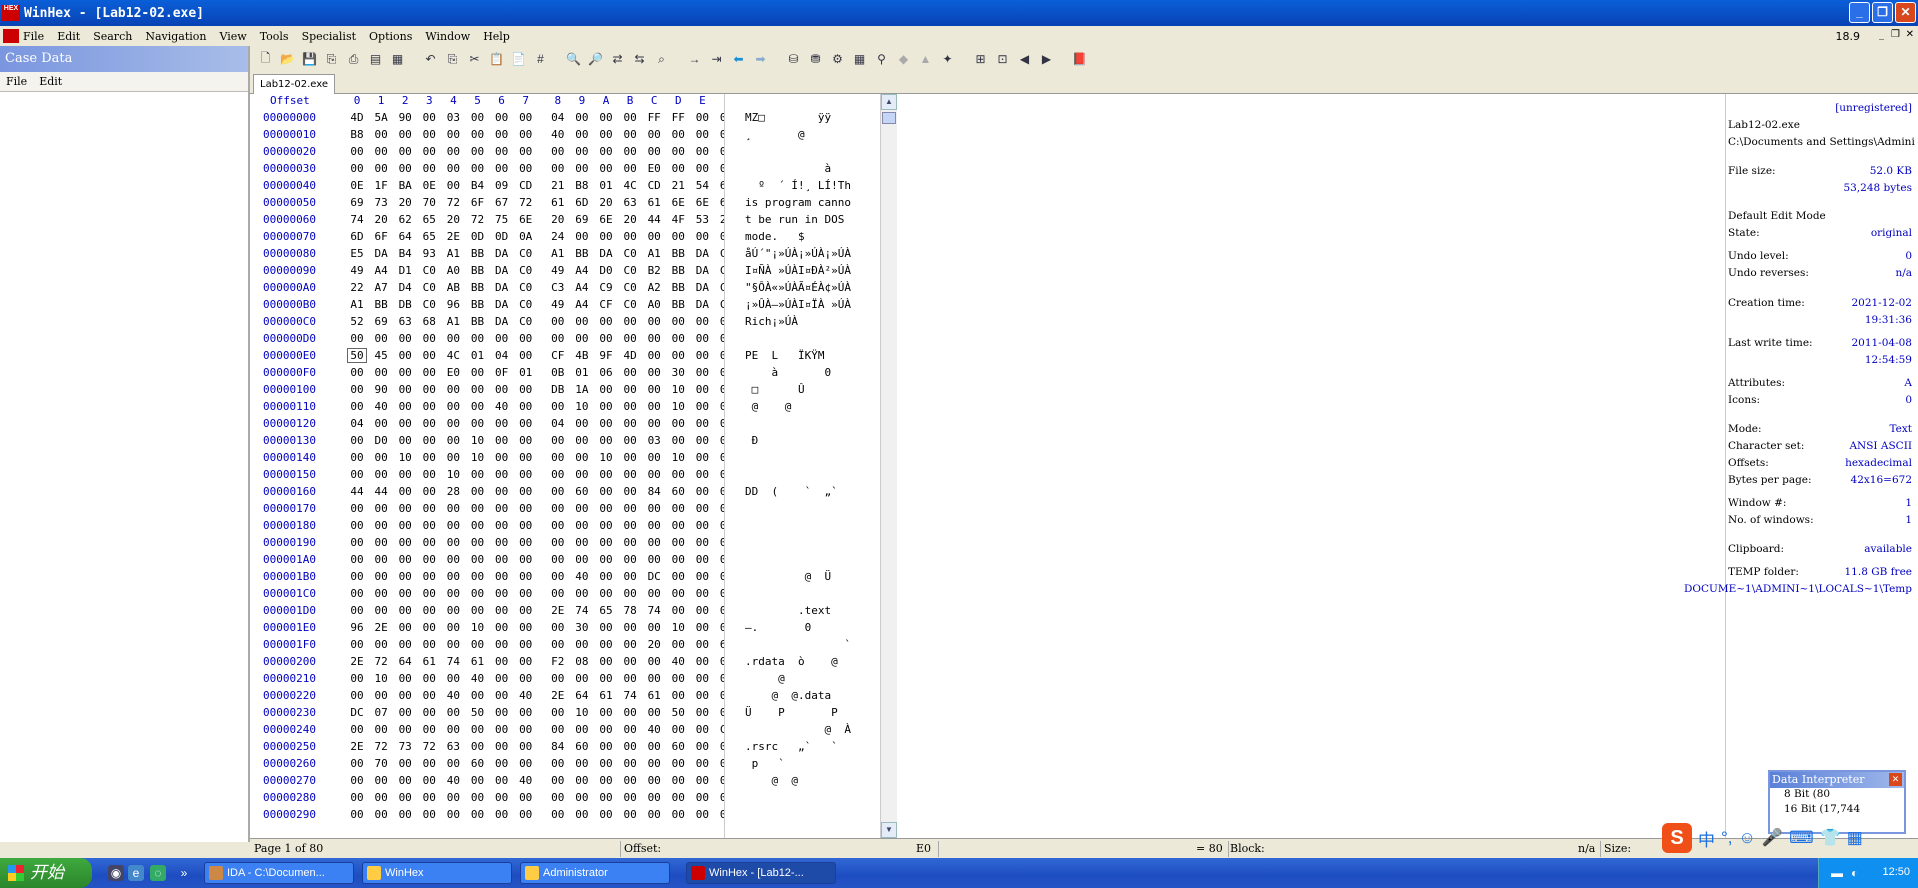 The width and height of the screenshot is (1918, 888). What do you see at coordinates (617, 59) in the screenshot?
I see `replace-text-icon: ⇄` at bounding box center [617, 59].